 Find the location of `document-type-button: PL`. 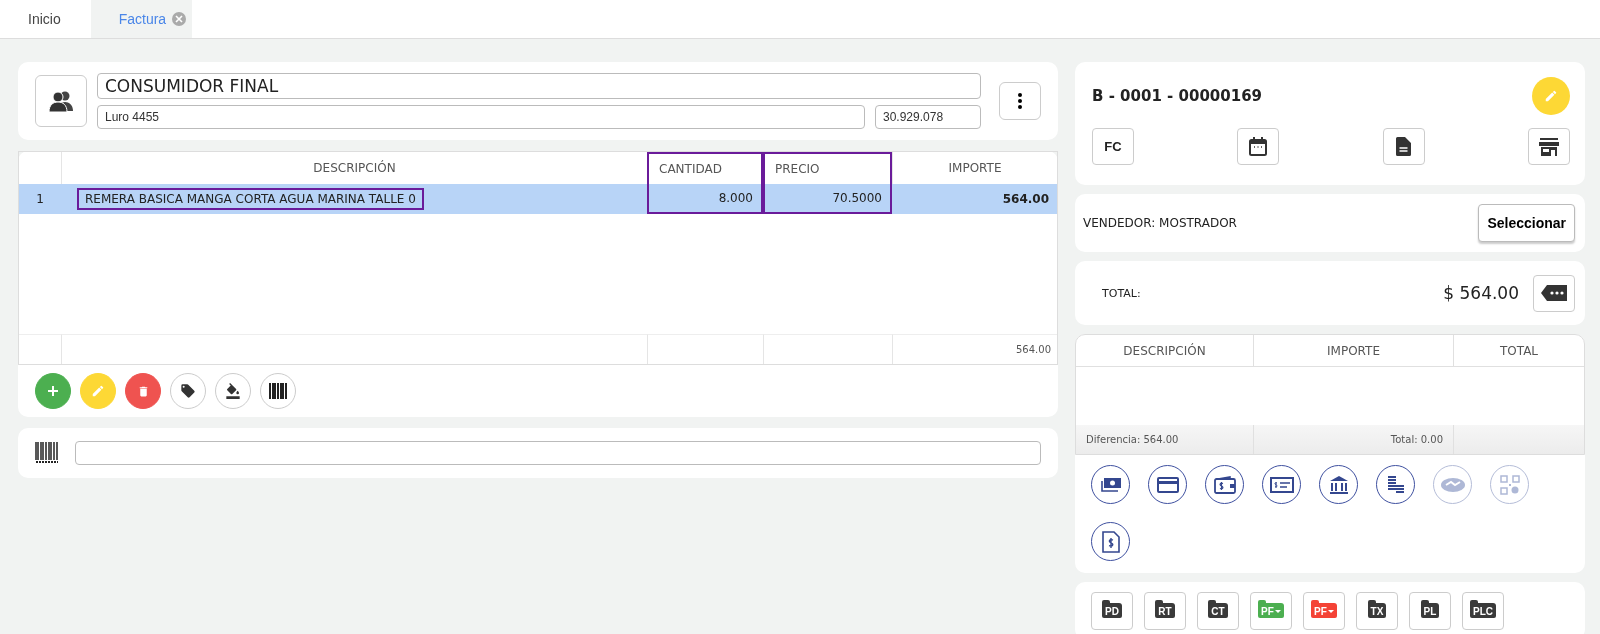

document-type-button: PL is located at coordinates (1430, 610).